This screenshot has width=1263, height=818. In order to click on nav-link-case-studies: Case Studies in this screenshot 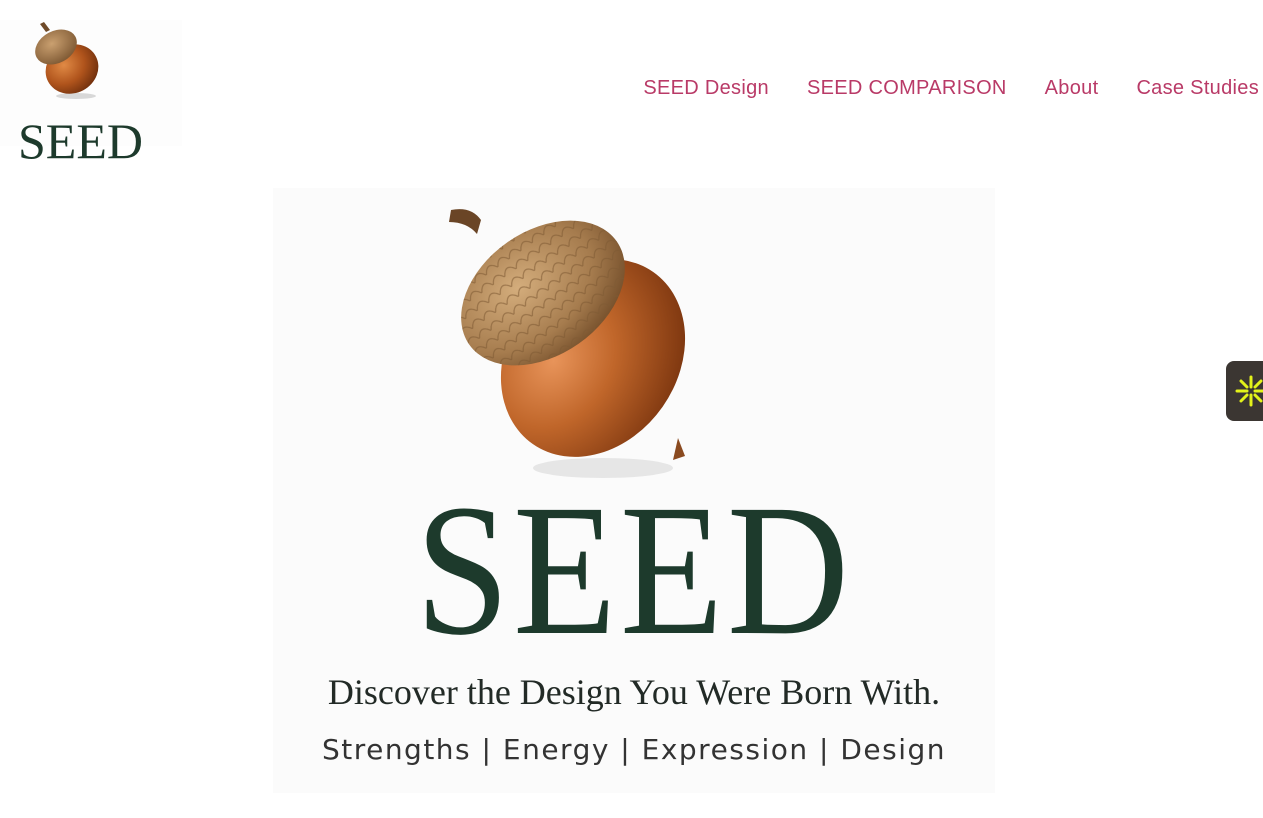, I will do `click(1197, 88)`.